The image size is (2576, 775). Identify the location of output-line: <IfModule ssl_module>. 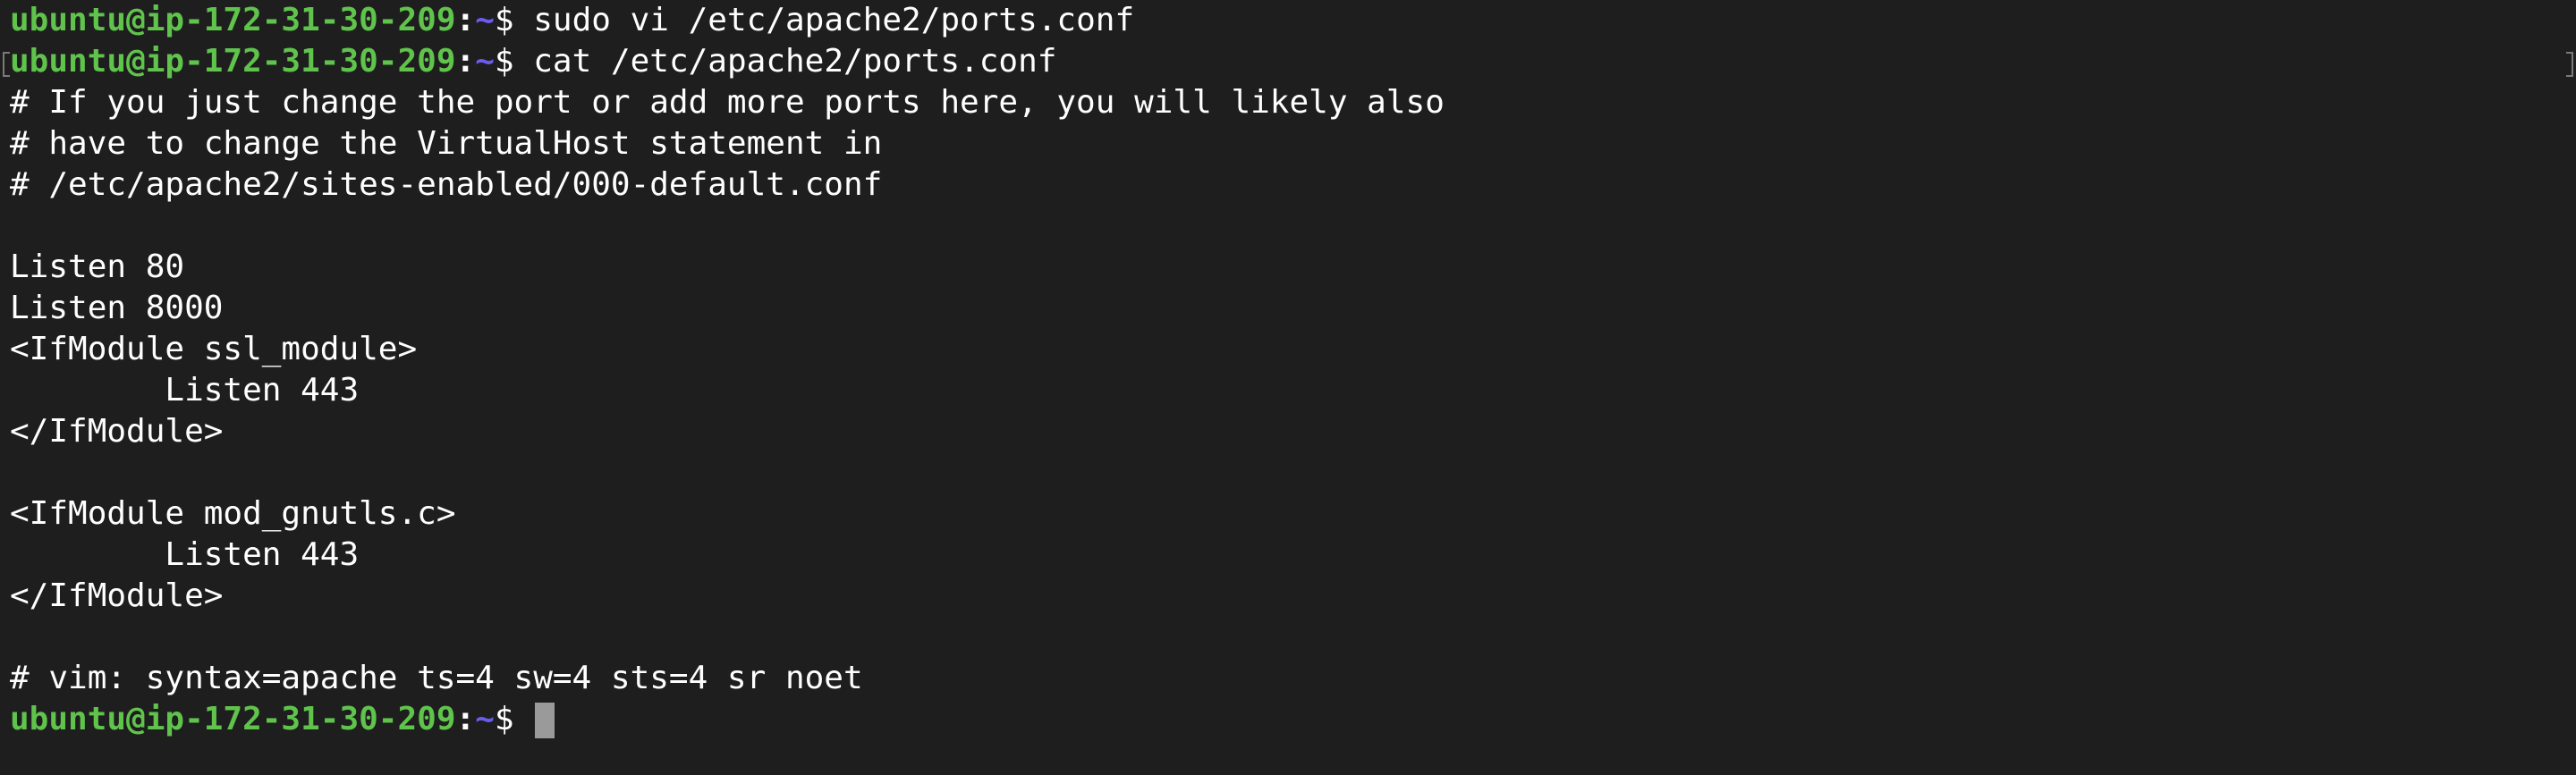
(214, 349).